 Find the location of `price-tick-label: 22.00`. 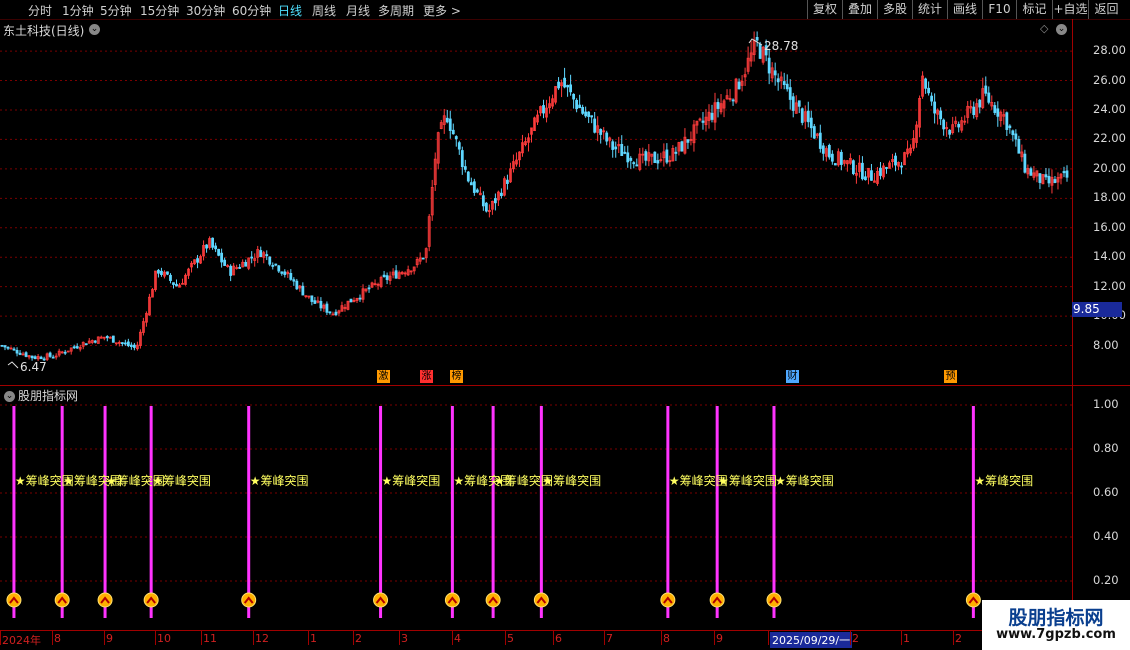

price-tick-label: 22.00 is located at coordinates (1109, 138).